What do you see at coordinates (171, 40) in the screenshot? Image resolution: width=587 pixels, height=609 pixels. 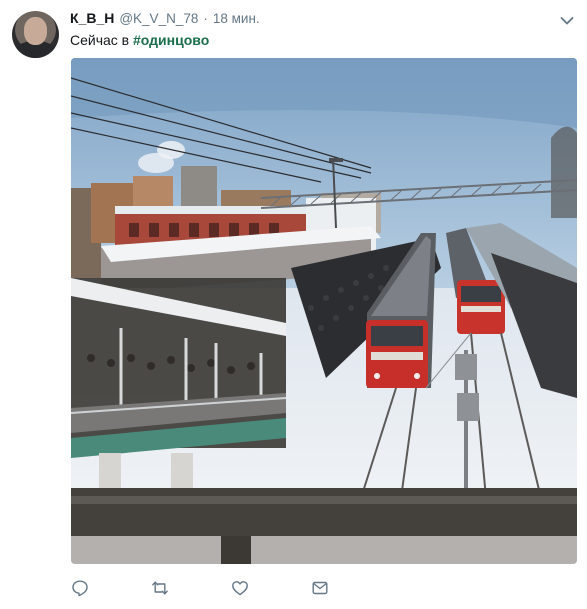 I see `hashtag-link: #одинцово` at bounding box center [171, 40].